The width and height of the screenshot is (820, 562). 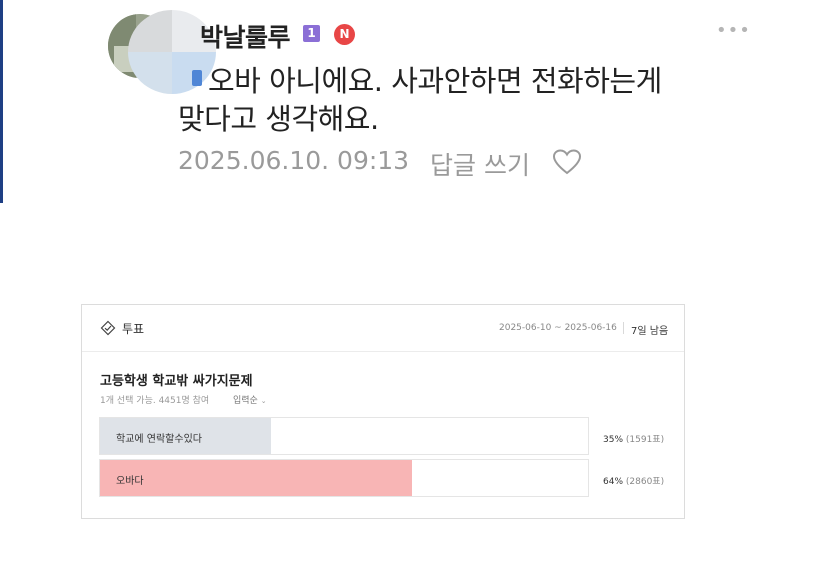 I want to click on left-accent-bar, so click(x=1, y=101).